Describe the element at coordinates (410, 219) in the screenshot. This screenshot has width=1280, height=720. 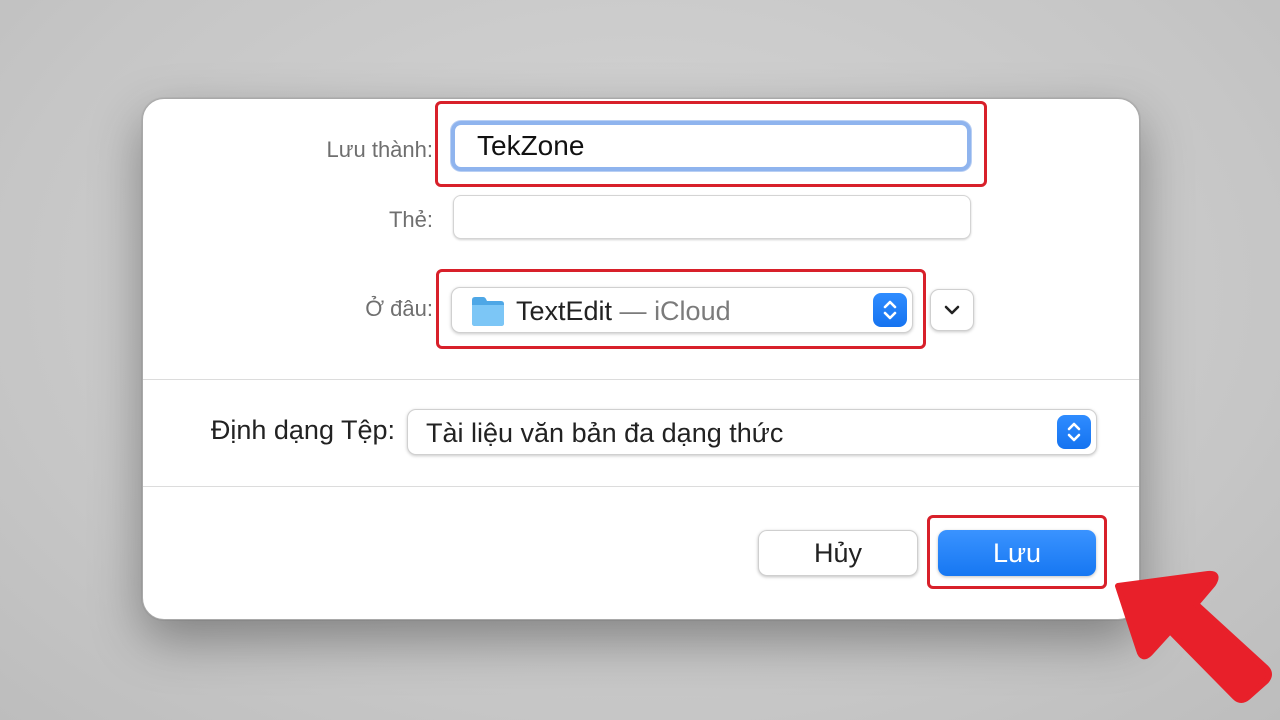
I see `tags-label: Thẻ:` at that location.